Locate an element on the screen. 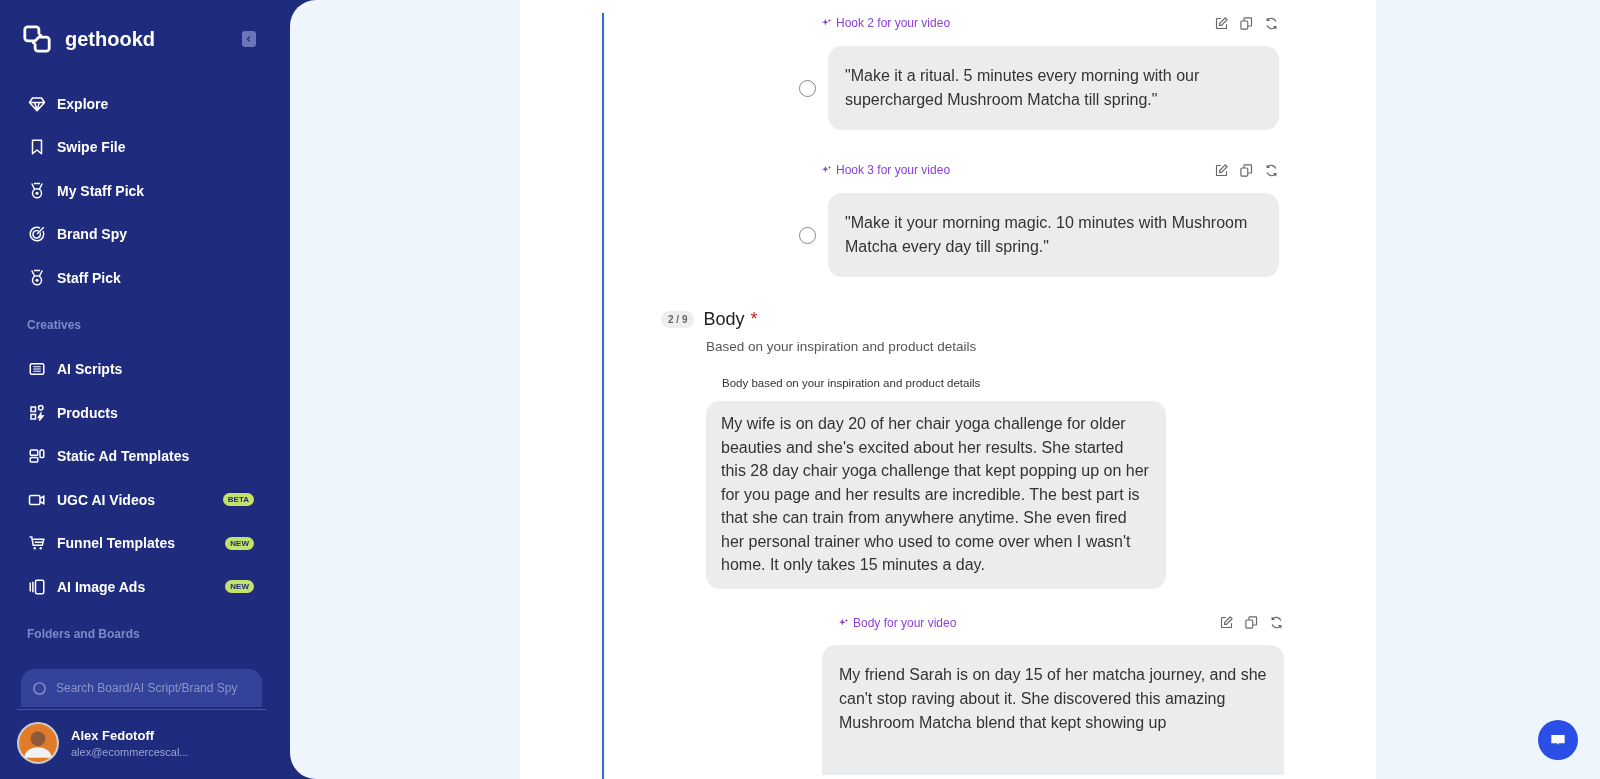  collapse-sidebar-button is located at coordinates (249, 39).